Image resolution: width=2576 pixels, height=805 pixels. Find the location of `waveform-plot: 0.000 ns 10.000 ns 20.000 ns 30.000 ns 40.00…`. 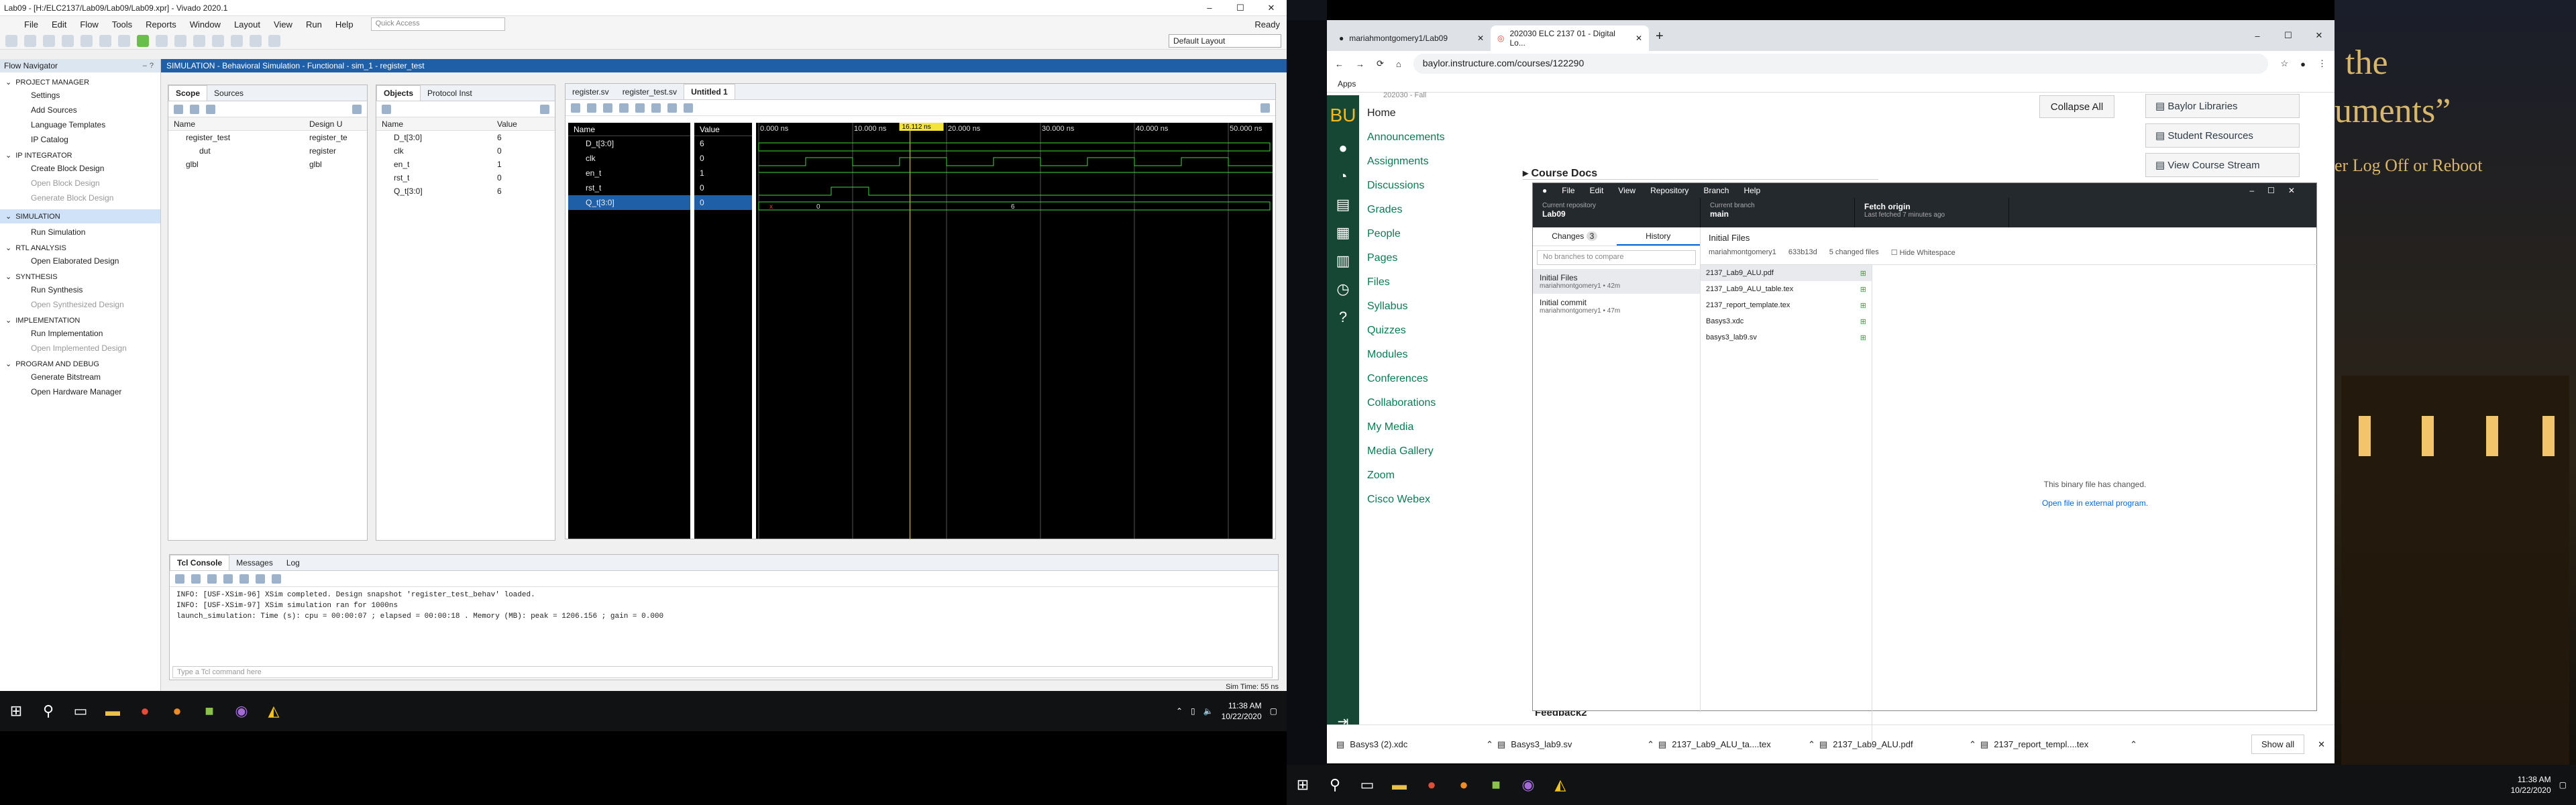

waveform-plot: 0.000 ns 10.000 ns 20.000 ns 30.000 ns 40.00… is located at coordinates (1015, 330).